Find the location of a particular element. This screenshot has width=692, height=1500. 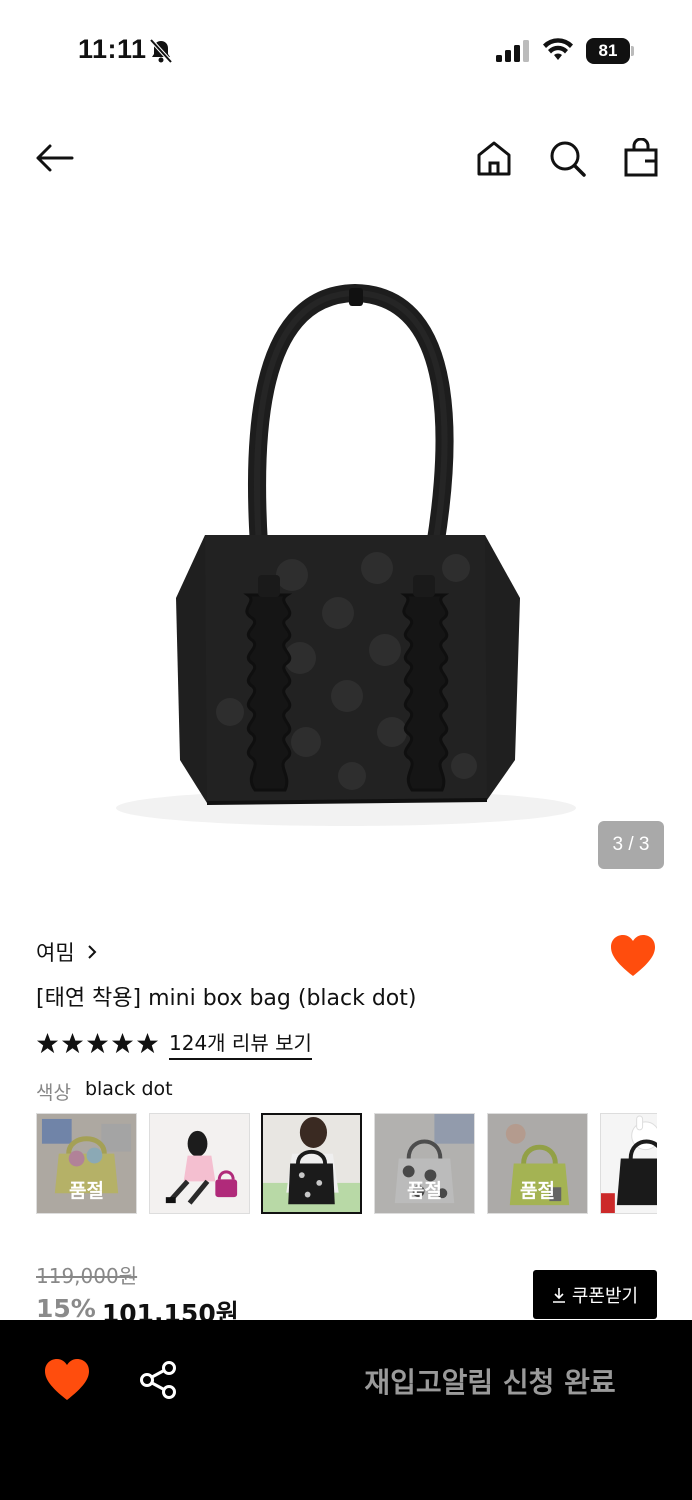

heart-icon is located at coordinates (633, 956).